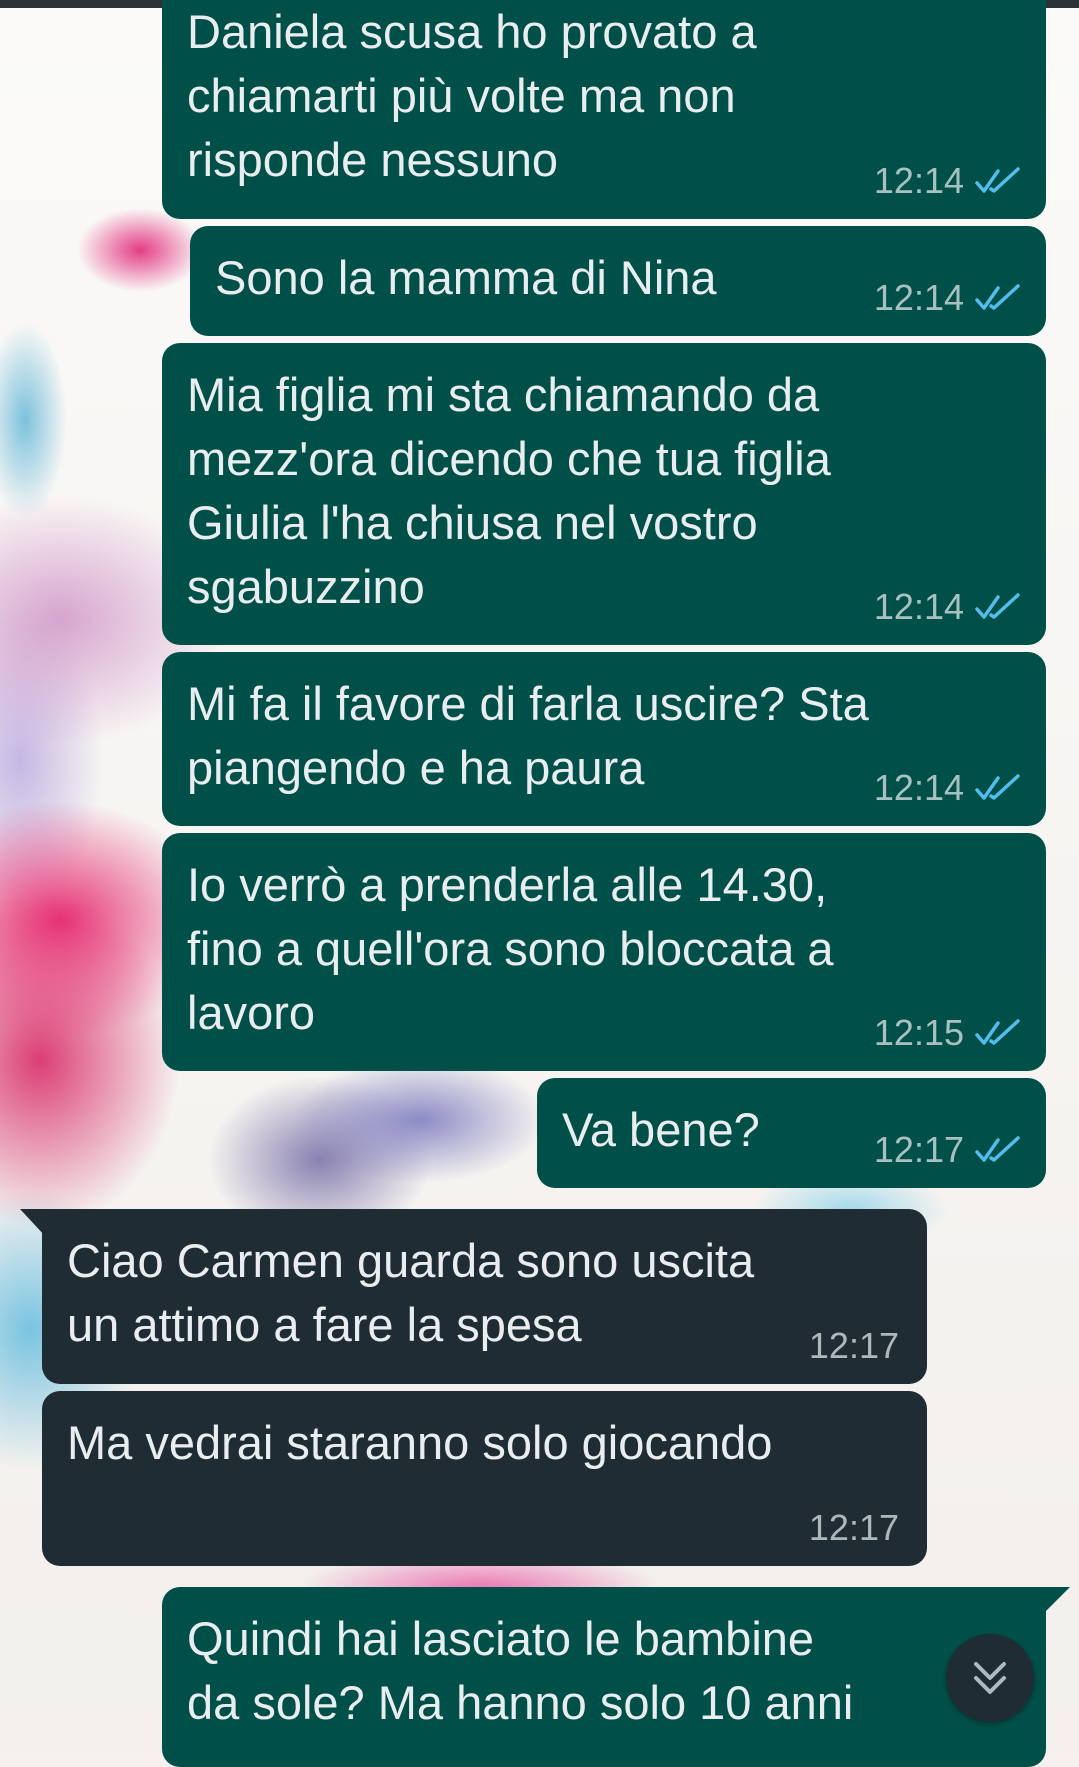 The height and width of the screenshot is (1767, 1079). What do you see at coordinates (918, 1032) in the screenshot?
I see `message-time: 12:15` at bounding box center [918, 1032].